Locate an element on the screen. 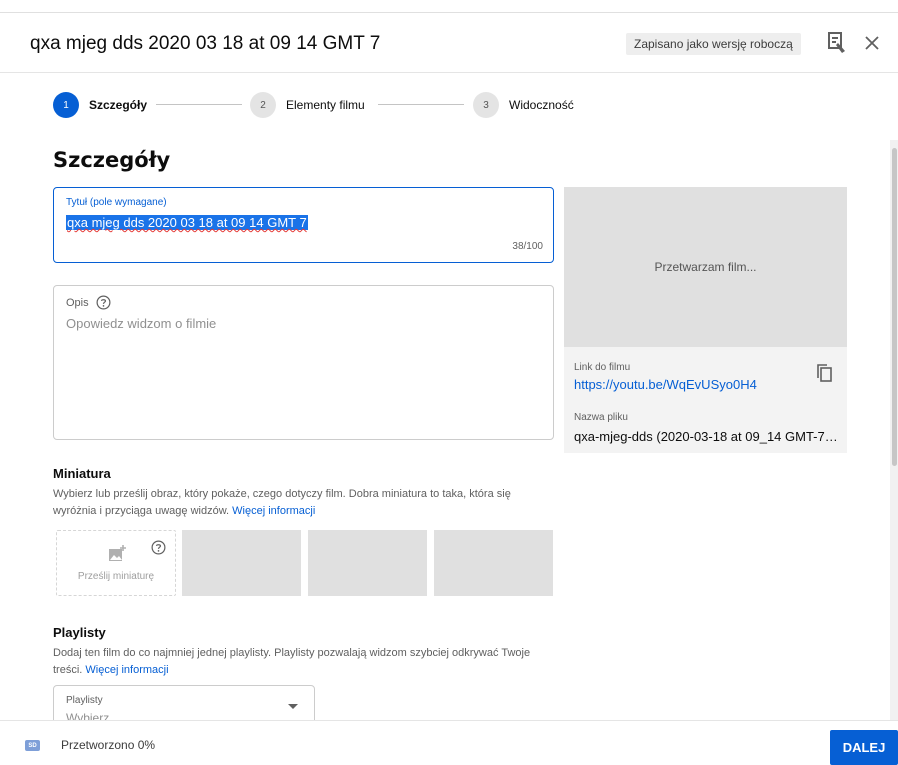 The height and width of the screenshot is (765, 898). step-number: 2 is located at coordinates (263, 105).